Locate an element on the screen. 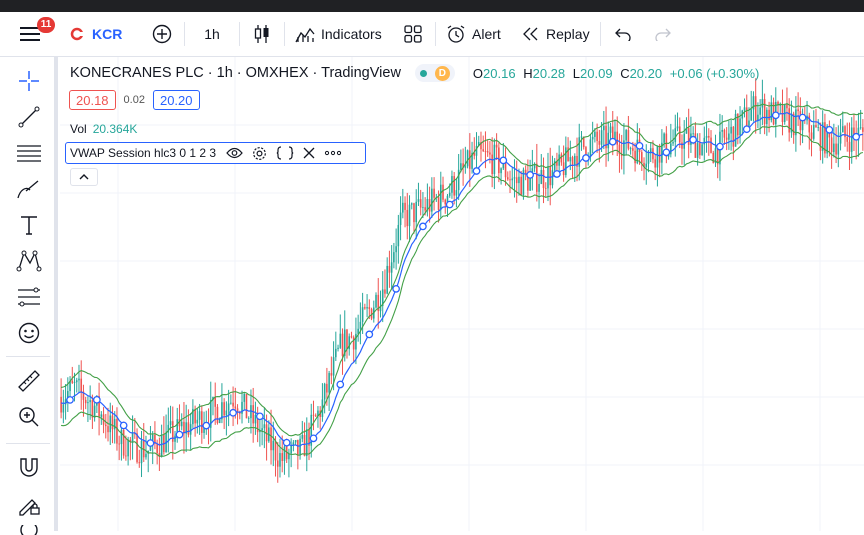 The height and width of the screenshot is (535, 864). hide-indicator-button is located at coordinates (234, 153).